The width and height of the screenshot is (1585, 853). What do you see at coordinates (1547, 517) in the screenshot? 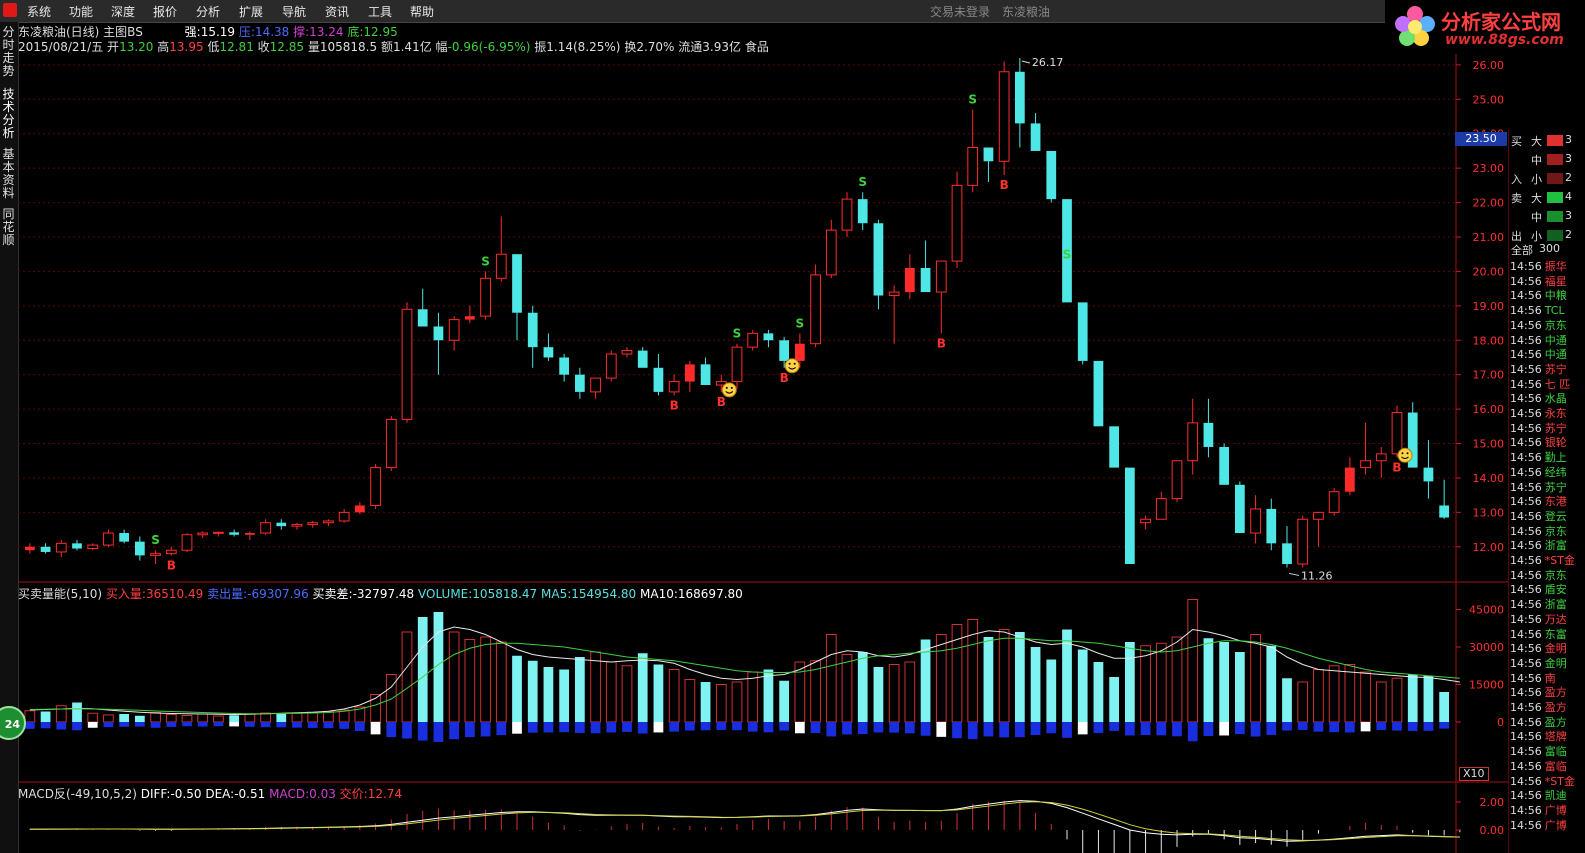
I see `tick-row: 14:56 登云` at bounding box center [1547, 517].